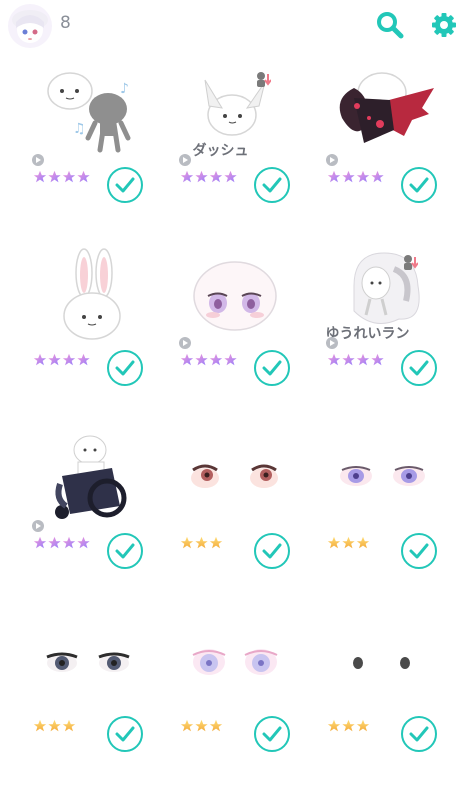 Image resolution: width=470 pixels, height=800 pixels. What do you see at coordinates (220, 291) in the screenshot?
I see `blush-face-art` at bounding box center [220, 291].